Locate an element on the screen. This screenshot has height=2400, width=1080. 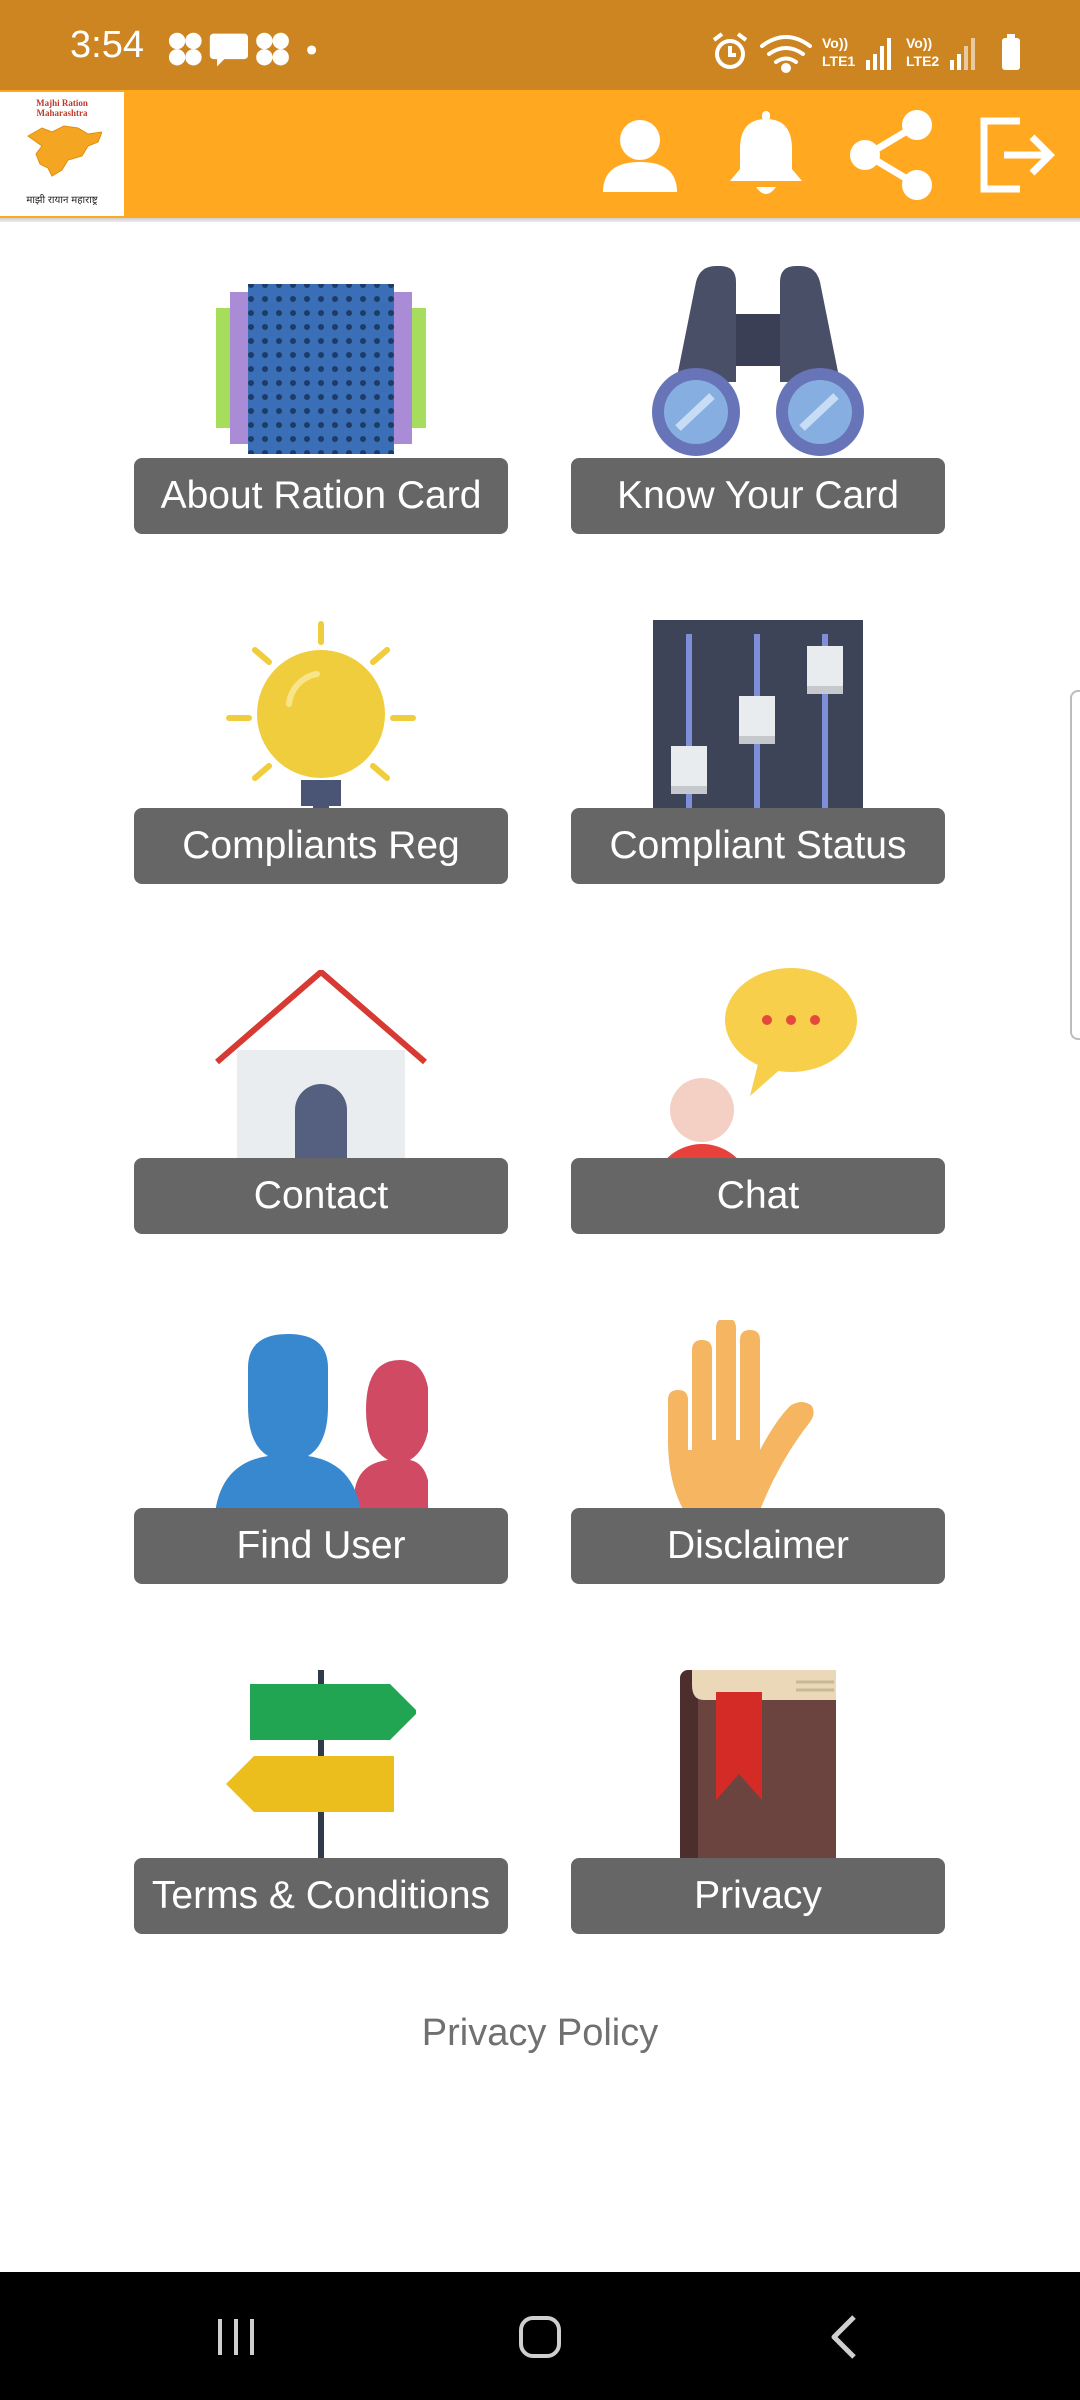
compliants-reg-button: Compliants Reg is located at coordinates (321, 846).